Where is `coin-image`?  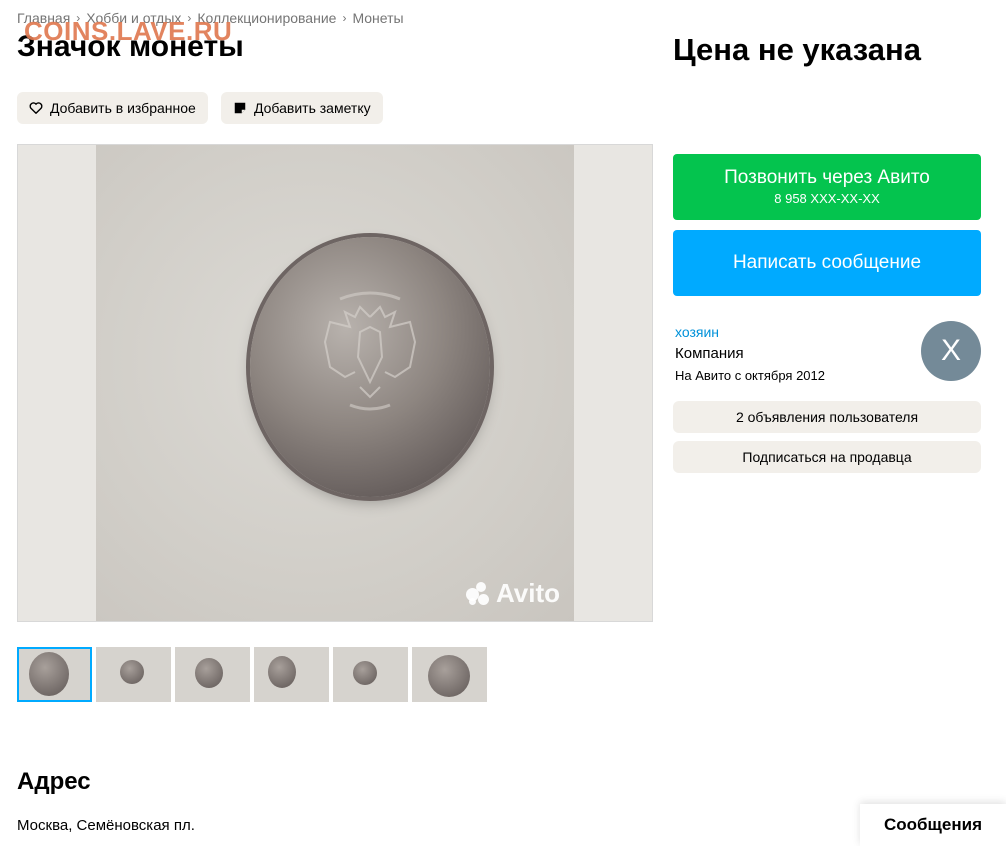 coin-image is located at coordinates (370, 367).